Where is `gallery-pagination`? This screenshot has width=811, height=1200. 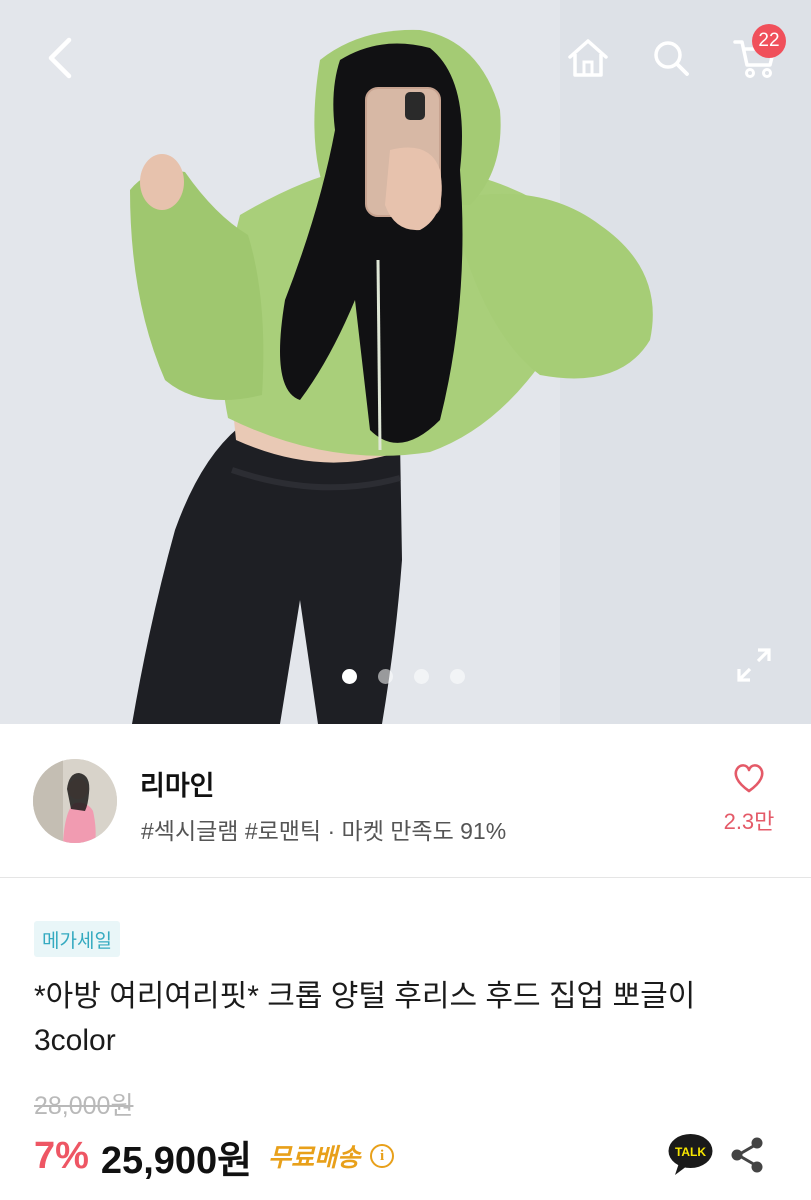 gallery-pagination is located at coordinates (403, 676).